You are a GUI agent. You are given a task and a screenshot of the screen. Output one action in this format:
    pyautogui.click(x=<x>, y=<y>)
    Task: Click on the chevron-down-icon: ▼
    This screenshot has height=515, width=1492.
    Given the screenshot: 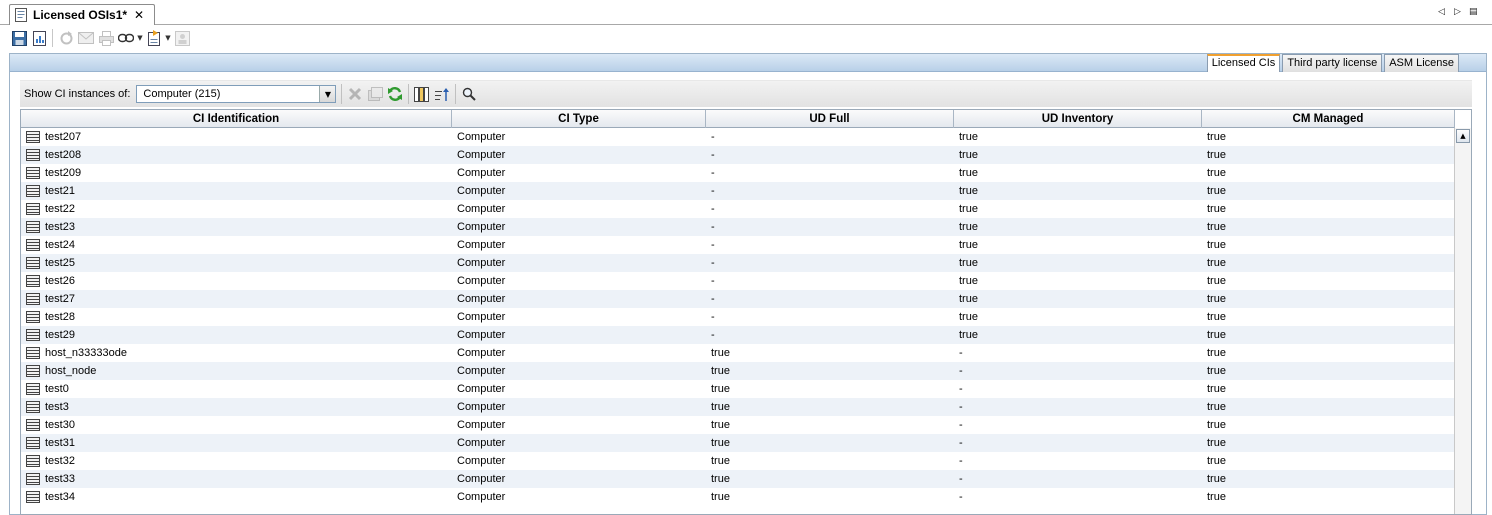 What is the action you would take?
    pyautogui.click(x=327, y=94)
    